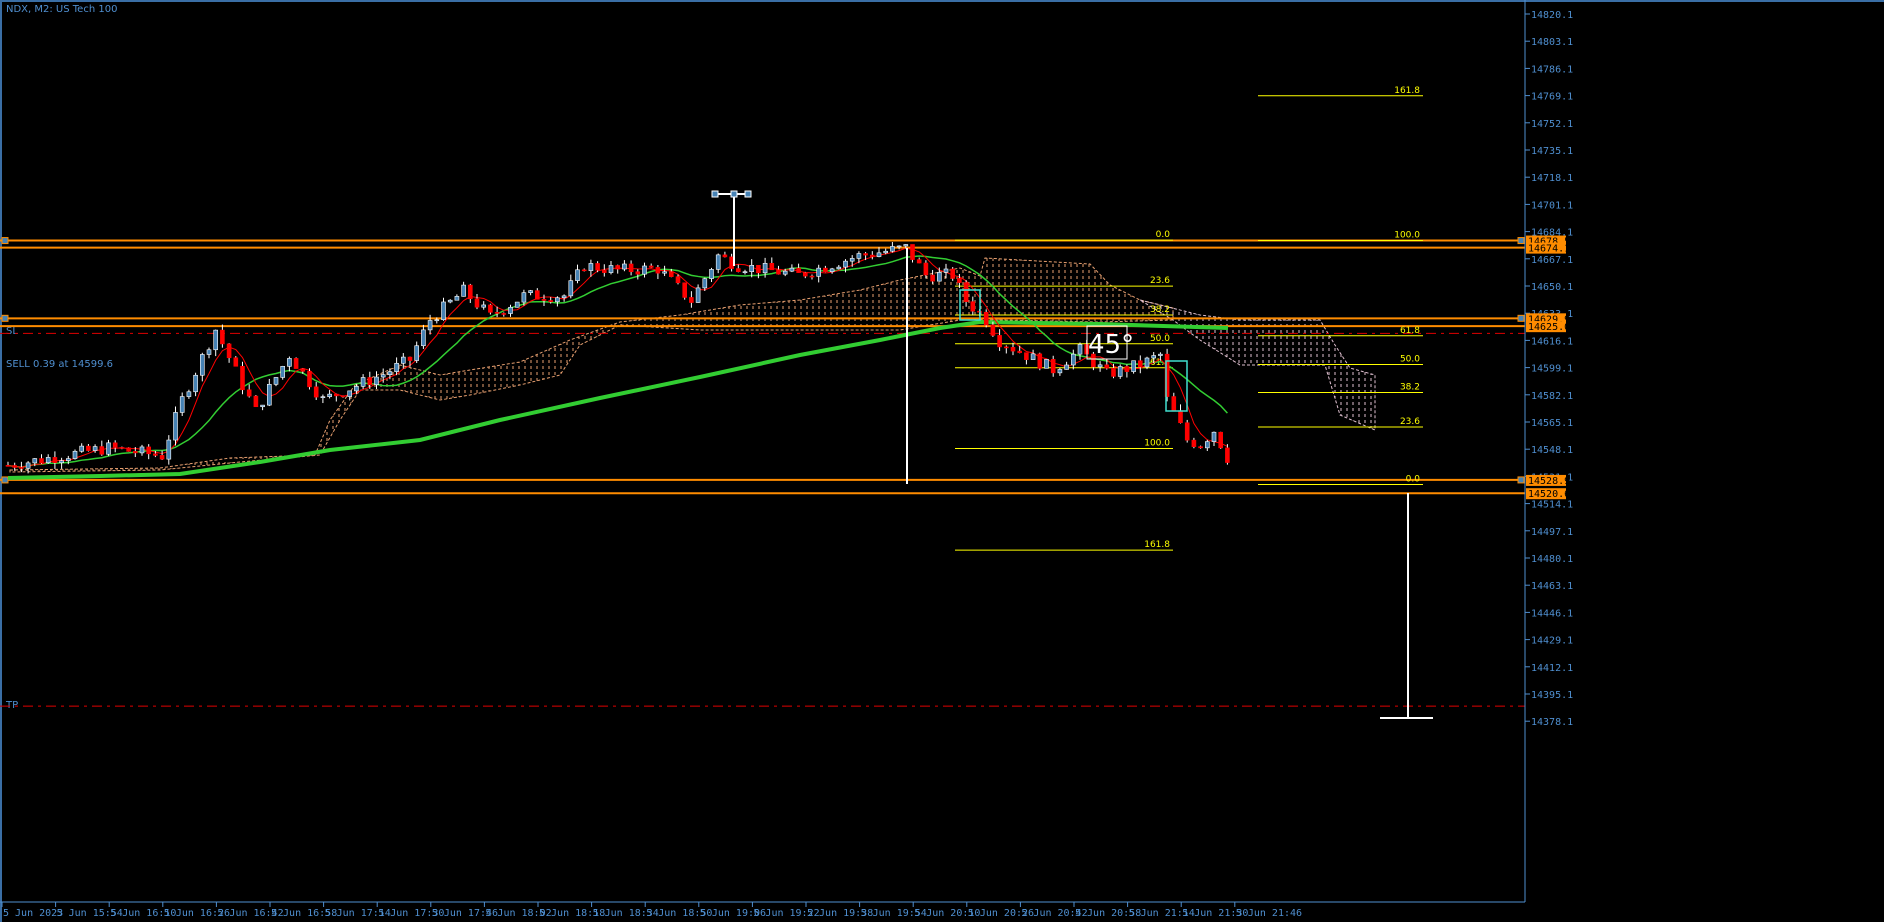  Describe the element at coordinates (1157, 444) in the screenshot. I see `fib-label: 100.0` at that location.